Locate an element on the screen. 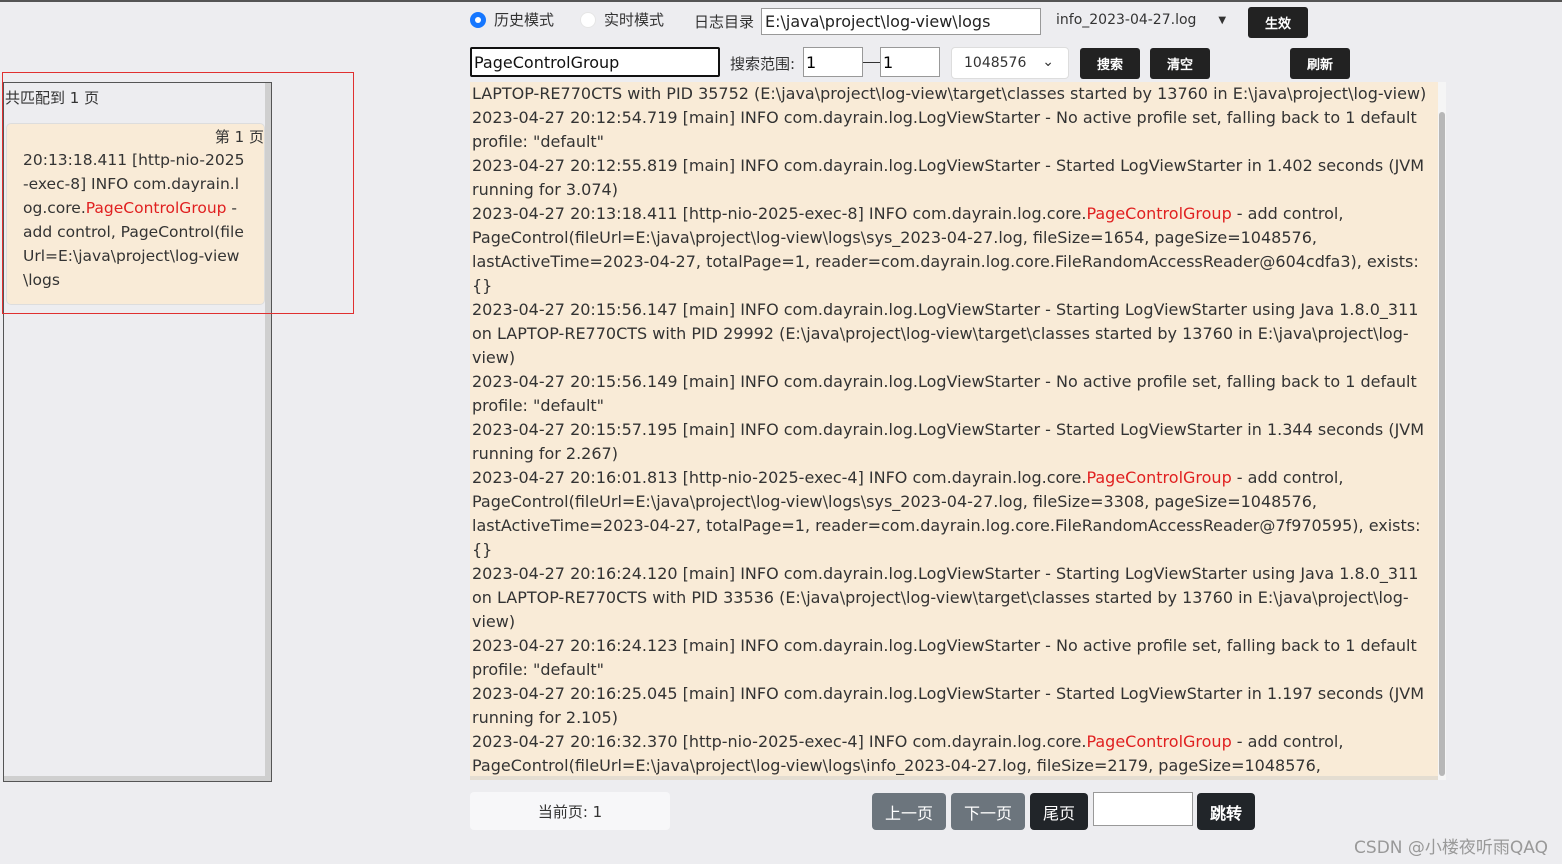  result-panel-vertical-scrollbar is located at coordinates (268, 432).